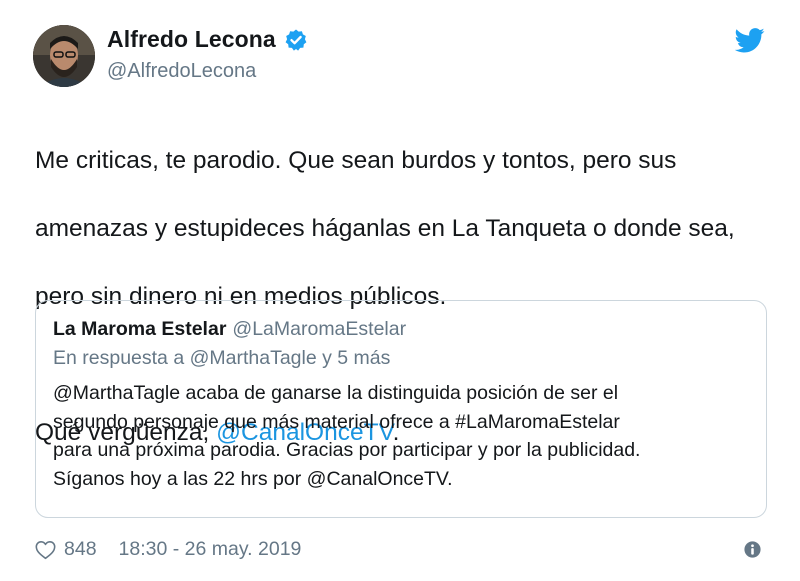 This screenshot has height=581, width=800. I want to click on author-display-name: Alfredo Lecona, so click(191, 39).